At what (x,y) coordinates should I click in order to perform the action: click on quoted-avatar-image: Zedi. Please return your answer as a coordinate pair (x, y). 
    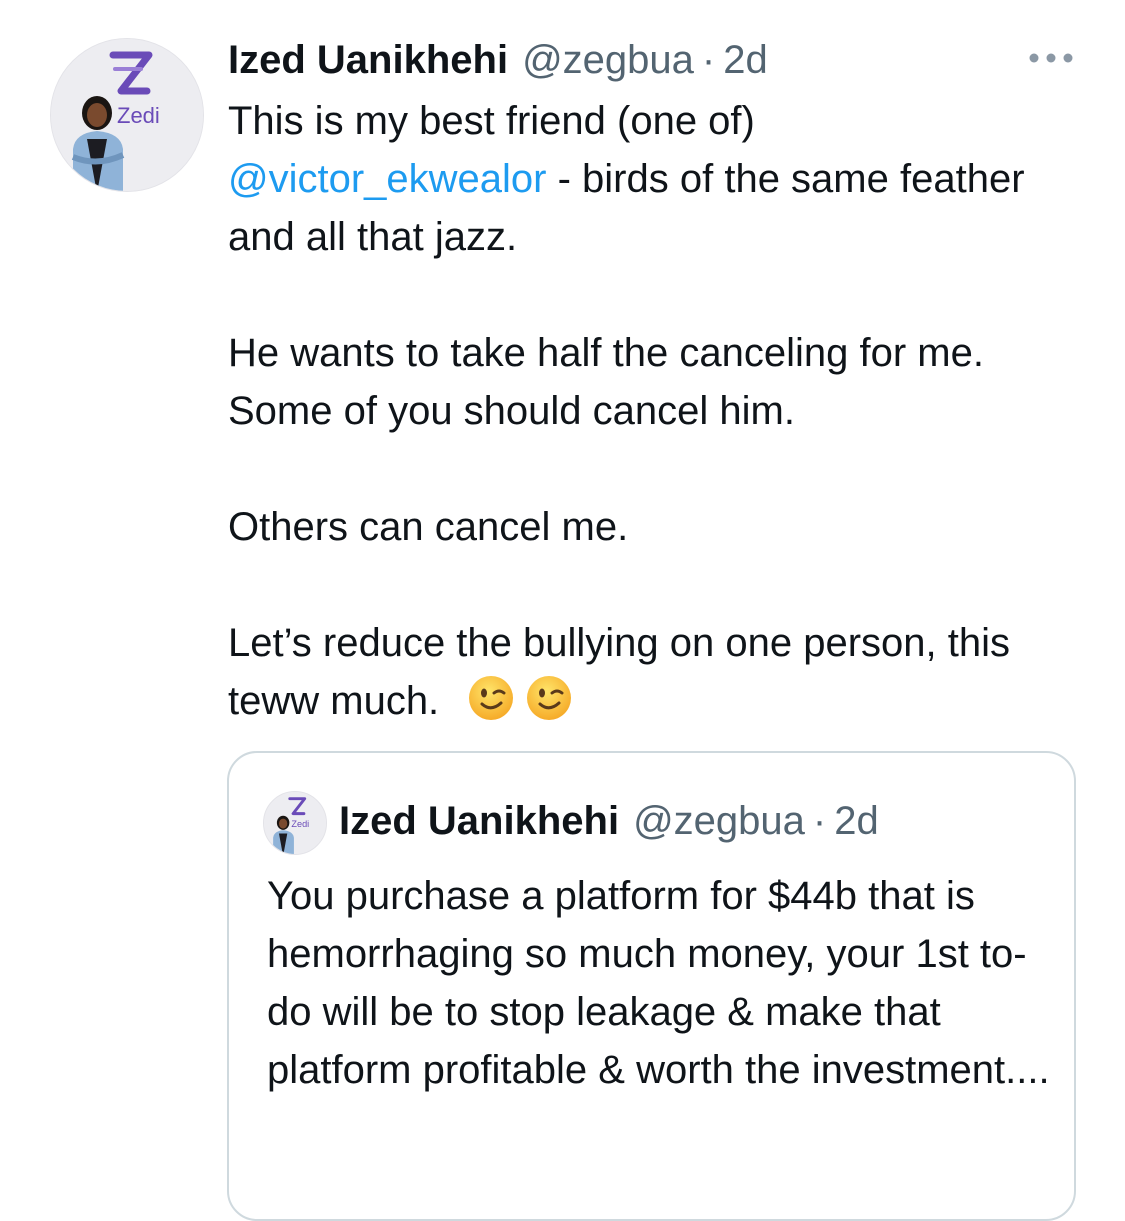
    Looking at the image, I should click on (295, 823).